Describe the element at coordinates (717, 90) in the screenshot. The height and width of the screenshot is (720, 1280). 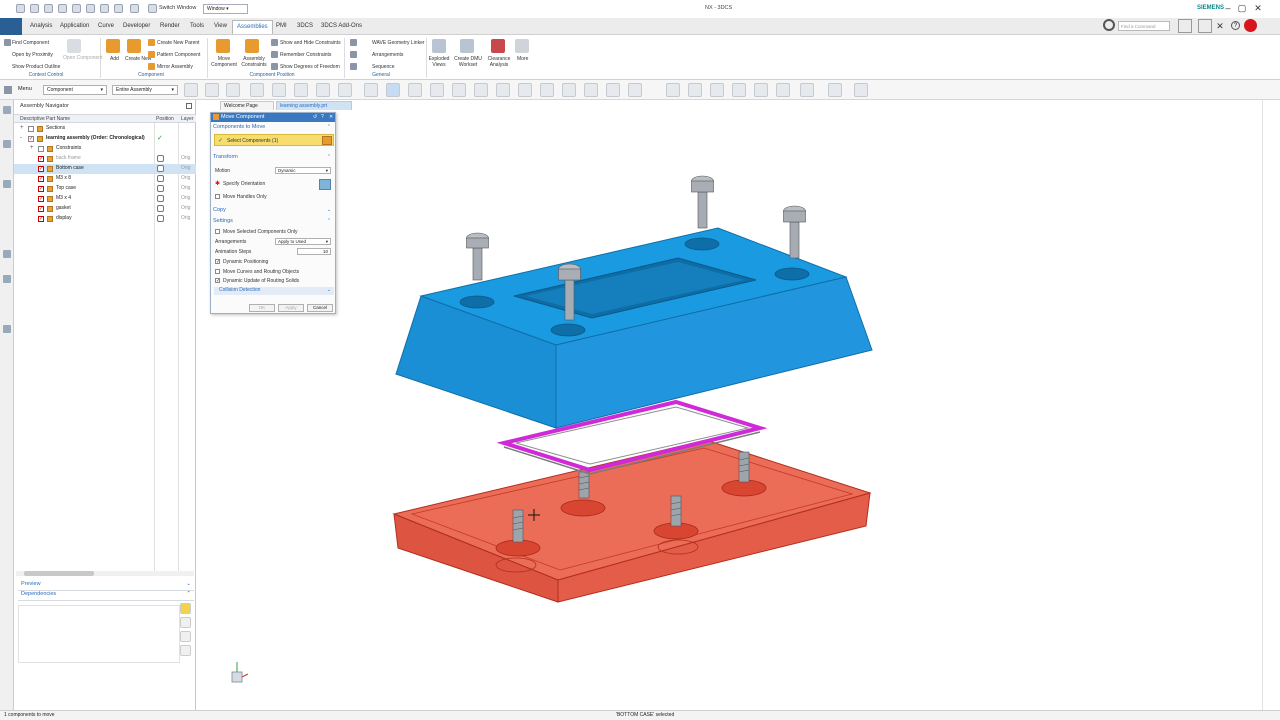
I see `pan-icon` at that location.